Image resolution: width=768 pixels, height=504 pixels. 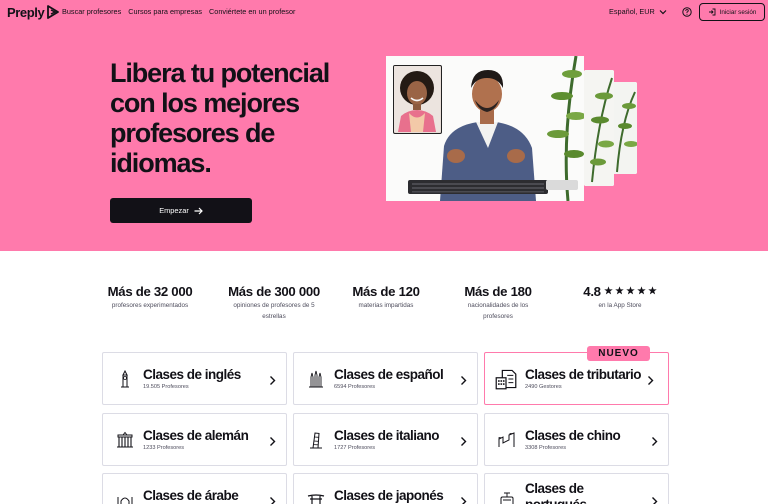 I want to click on course-count: 6594 Profesores, so click(x=355, y=387).